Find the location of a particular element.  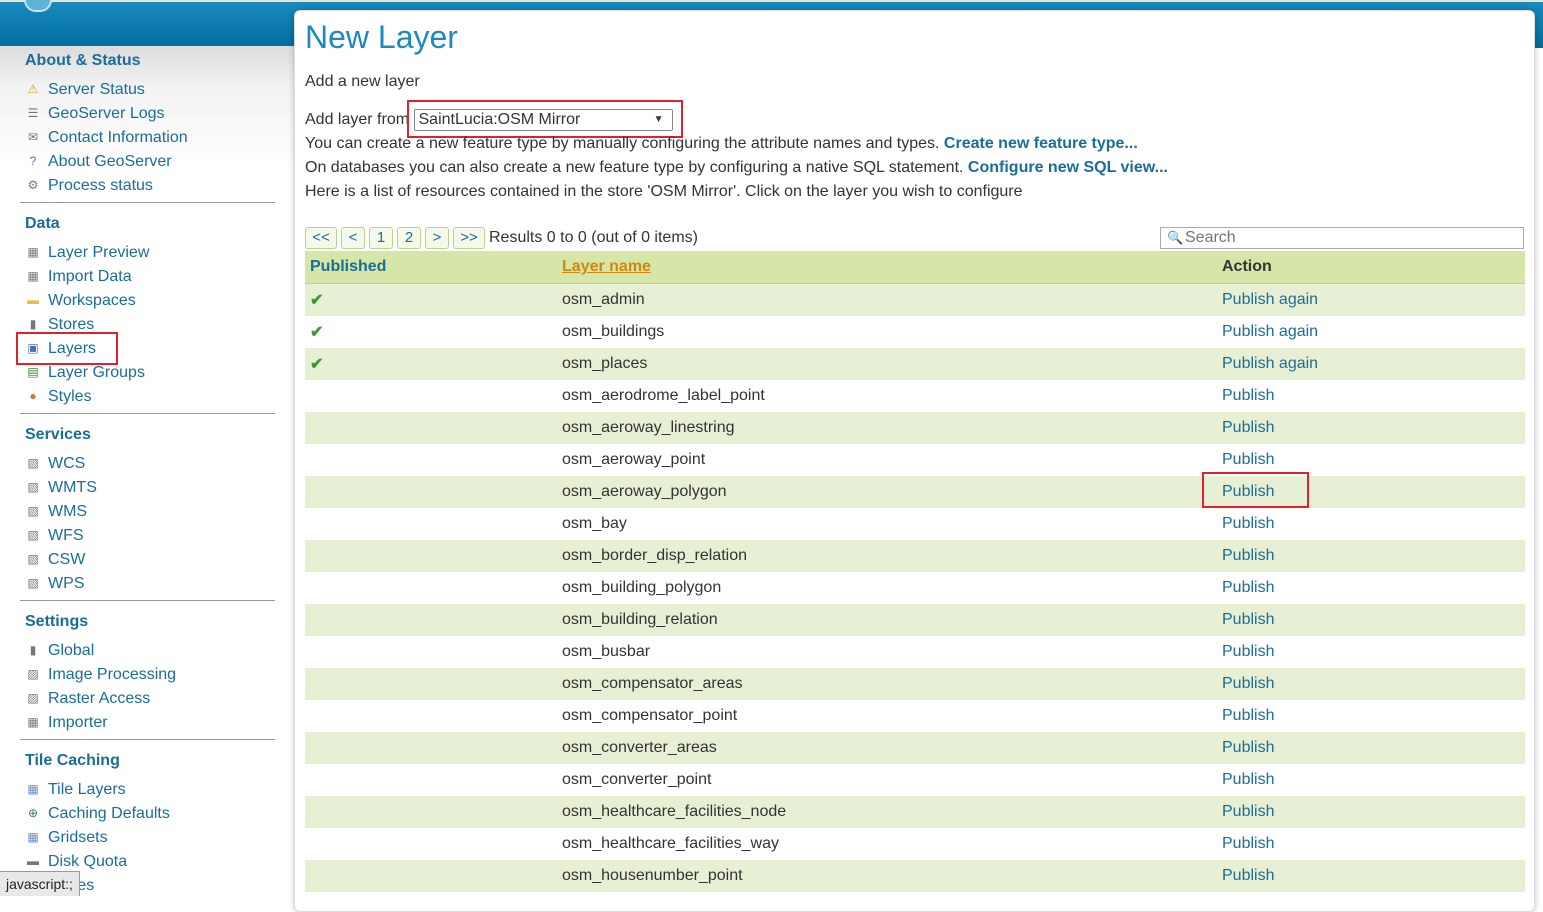

pager-last-button: >> is located at coordinates (469, 238).